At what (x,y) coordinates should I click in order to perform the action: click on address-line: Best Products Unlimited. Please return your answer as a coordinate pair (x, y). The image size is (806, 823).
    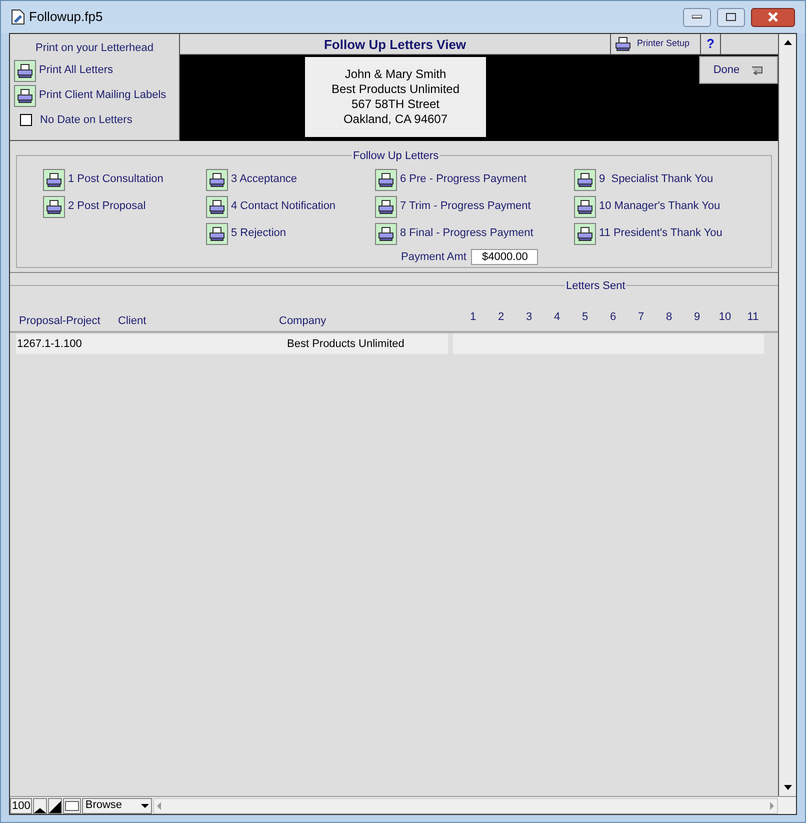
    Looking at the image, I should click on (395, 89).